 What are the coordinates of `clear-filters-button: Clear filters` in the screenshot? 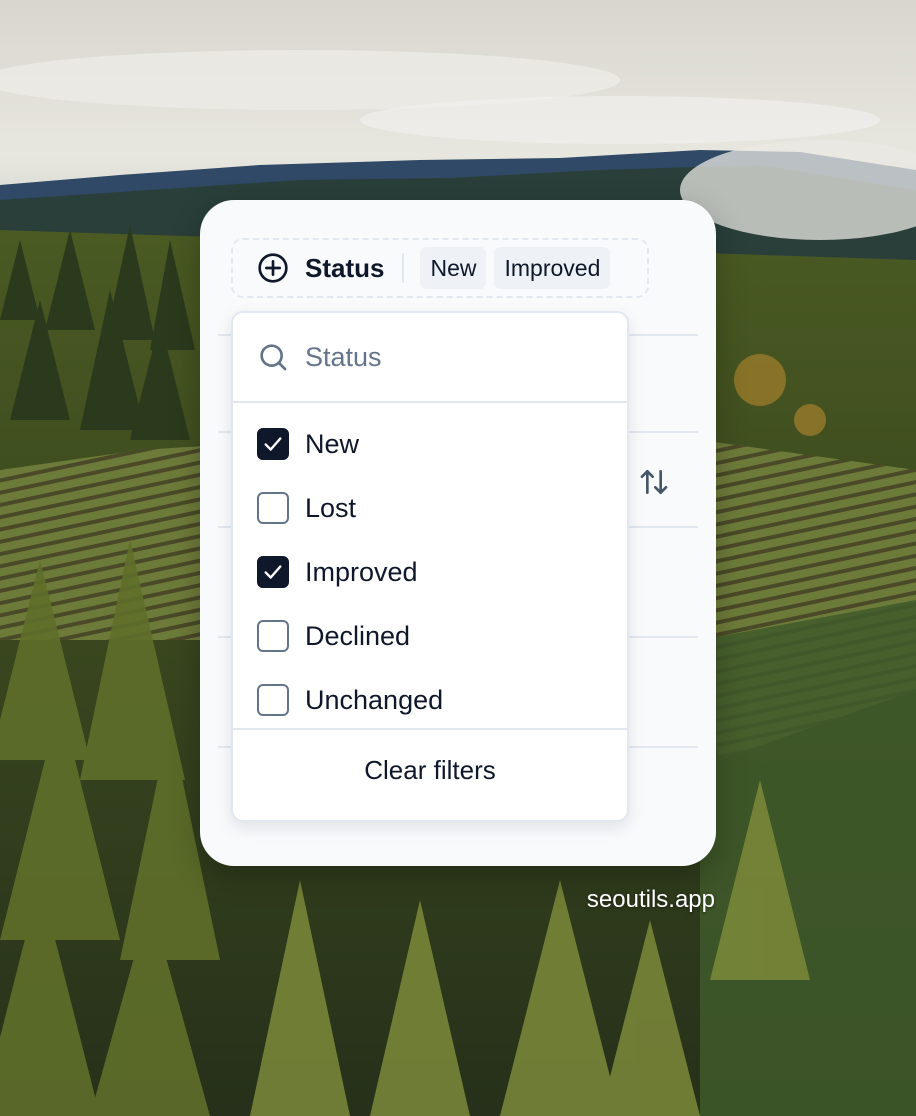 It's located at (430, 770).